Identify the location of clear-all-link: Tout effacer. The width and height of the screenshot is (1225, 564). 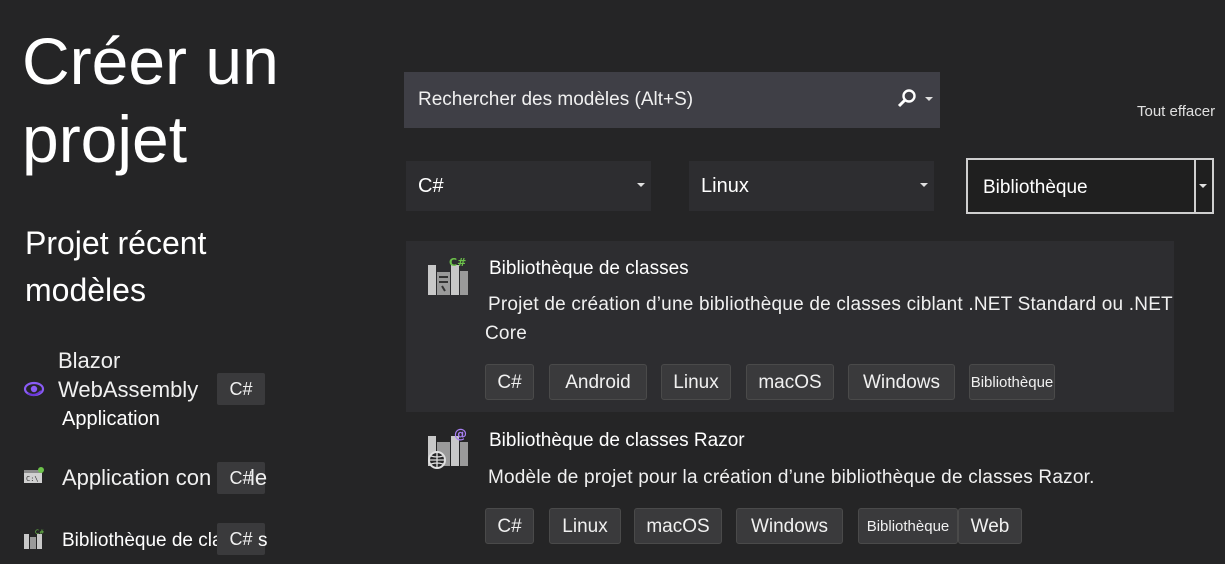
(1176, 111).